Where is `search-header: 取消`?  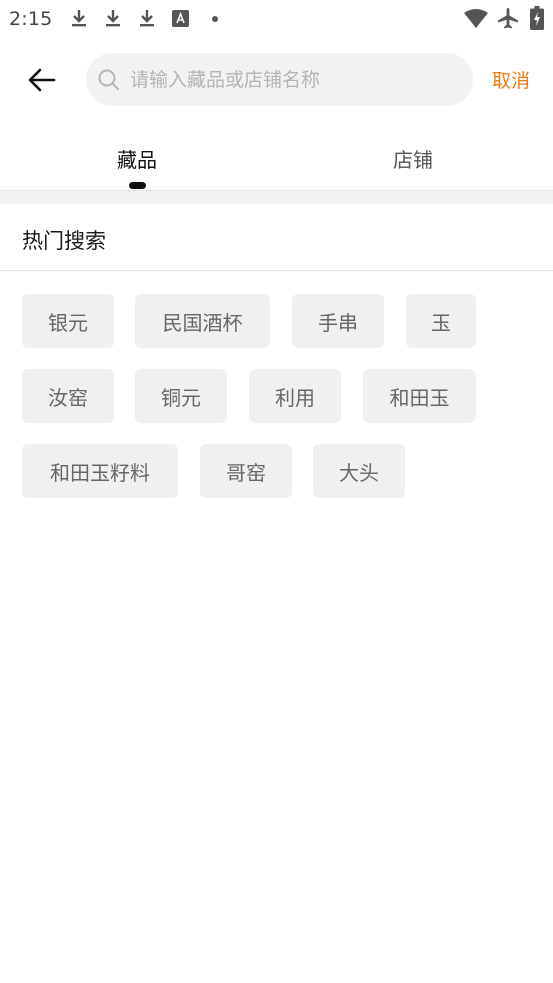
search-header: 取消 is located at coordinates (276, 80).